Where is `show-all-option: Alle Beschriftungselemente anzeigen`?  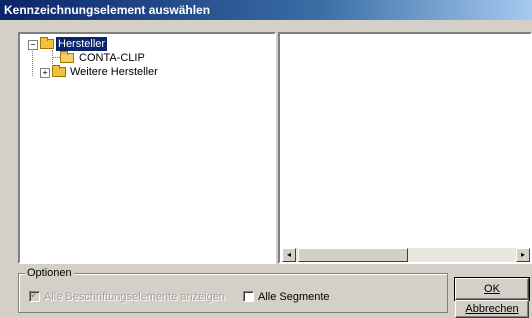 show-all-option: Alle Beschriftungselemente anzeigen is located at coordinates (127, 296).